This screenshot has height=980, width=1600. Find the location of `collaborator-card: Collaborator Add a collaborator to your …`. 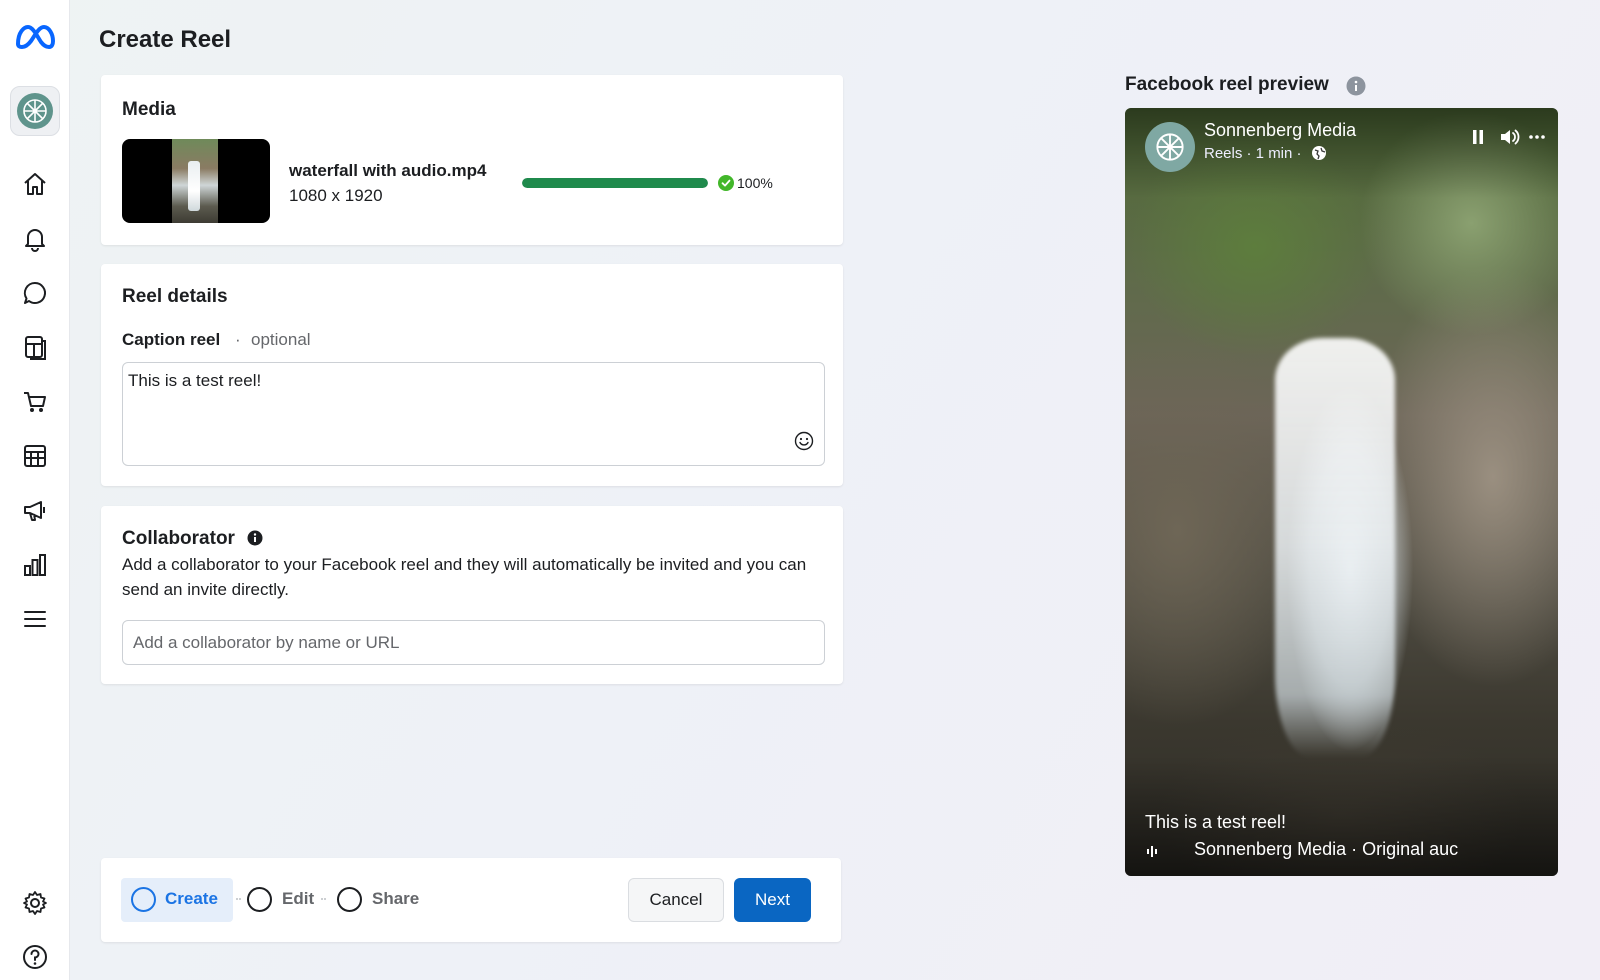

collaborator-card: Collaborator Add a collaborator to your … is located at coordinates (472, 595).